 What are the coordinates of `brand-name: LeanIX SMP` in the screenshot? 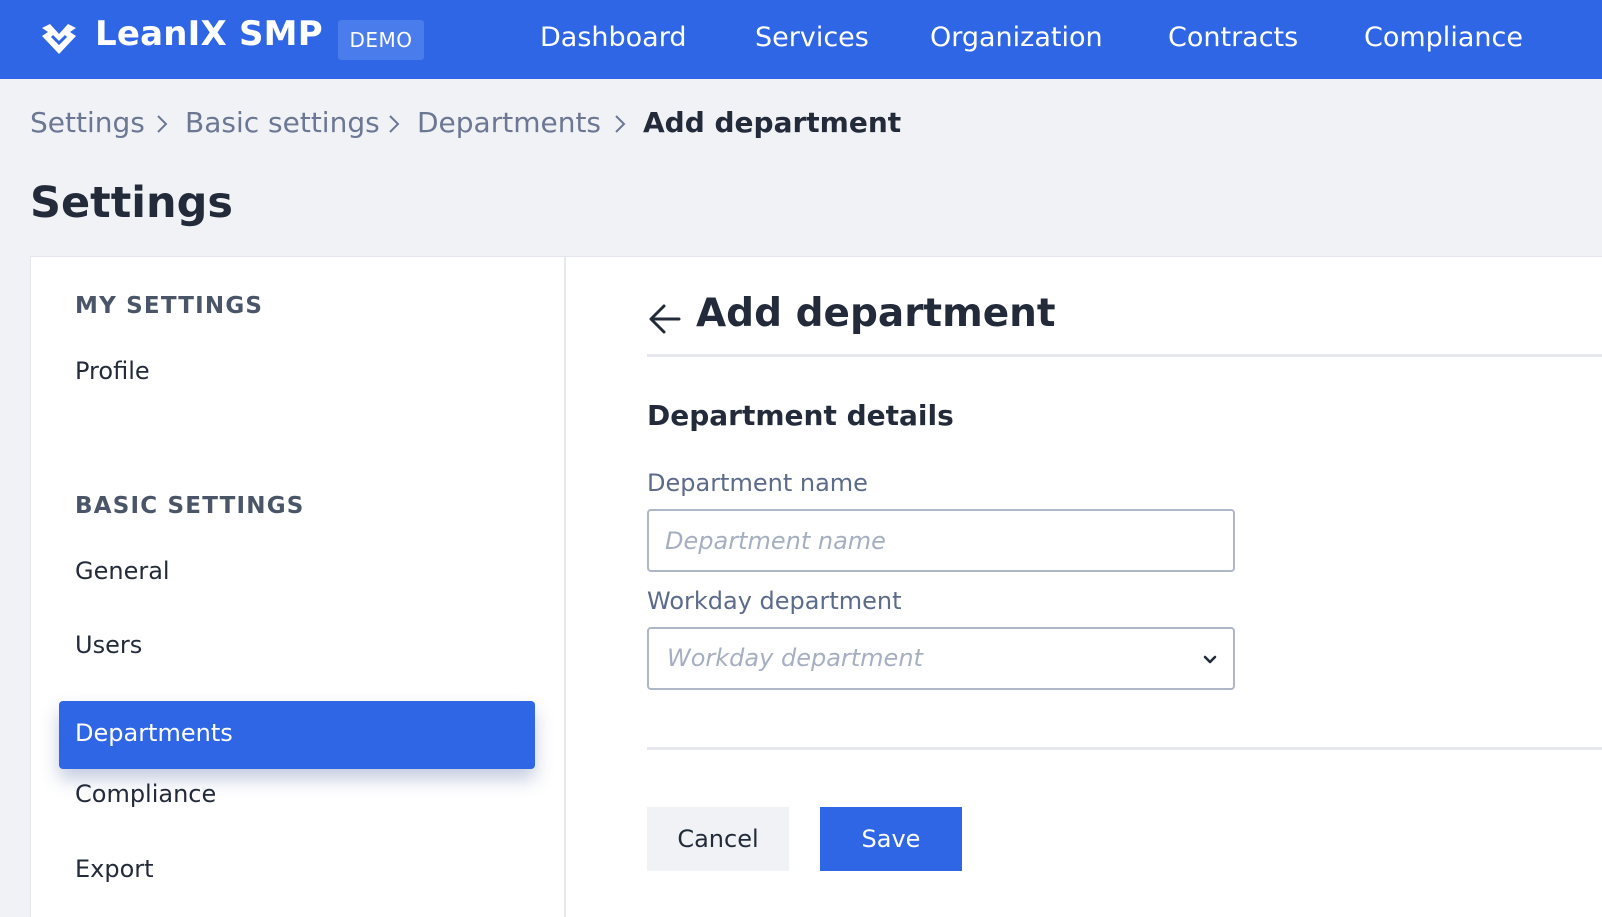 It's located at (209, 34).